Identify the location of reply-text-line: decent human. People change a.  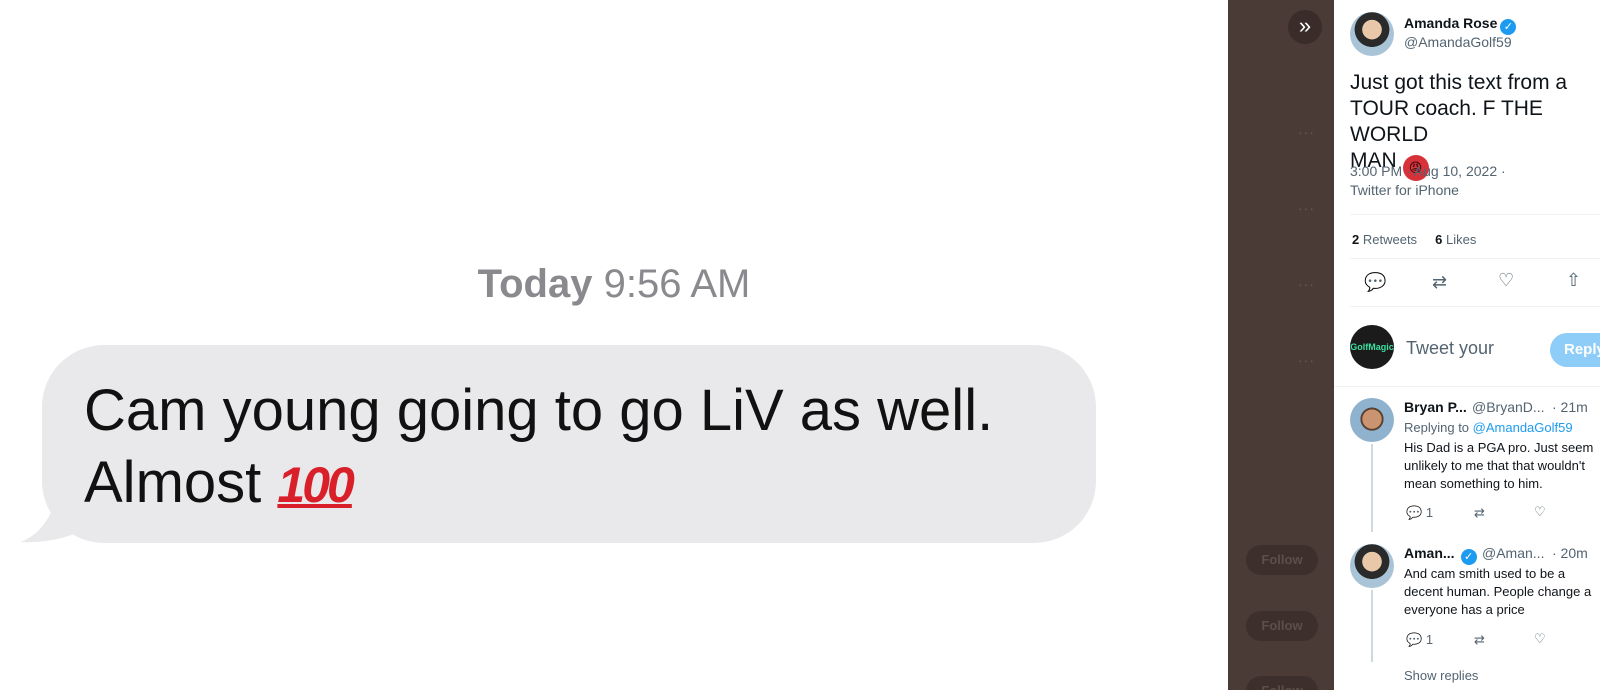
(1498, 591).